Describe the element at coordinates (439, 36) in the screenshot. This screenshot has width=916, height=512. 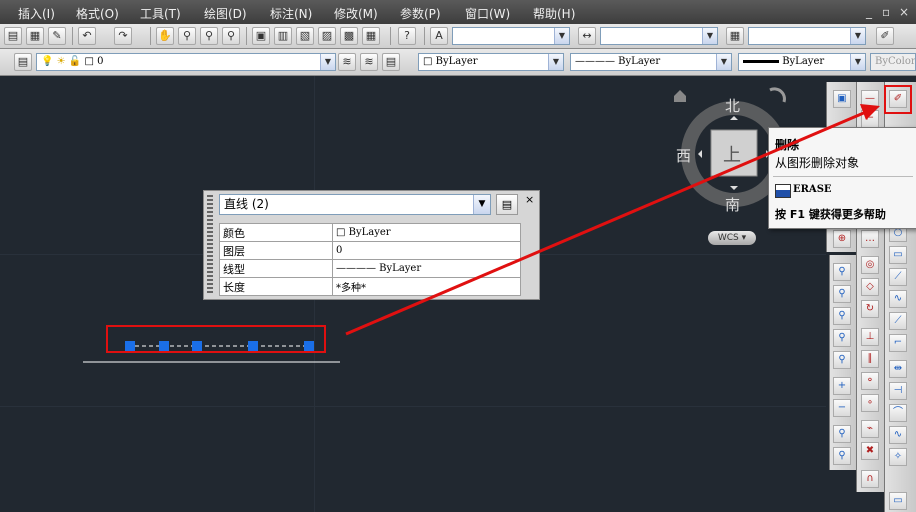
I see `text-style-icon: A` at that location.